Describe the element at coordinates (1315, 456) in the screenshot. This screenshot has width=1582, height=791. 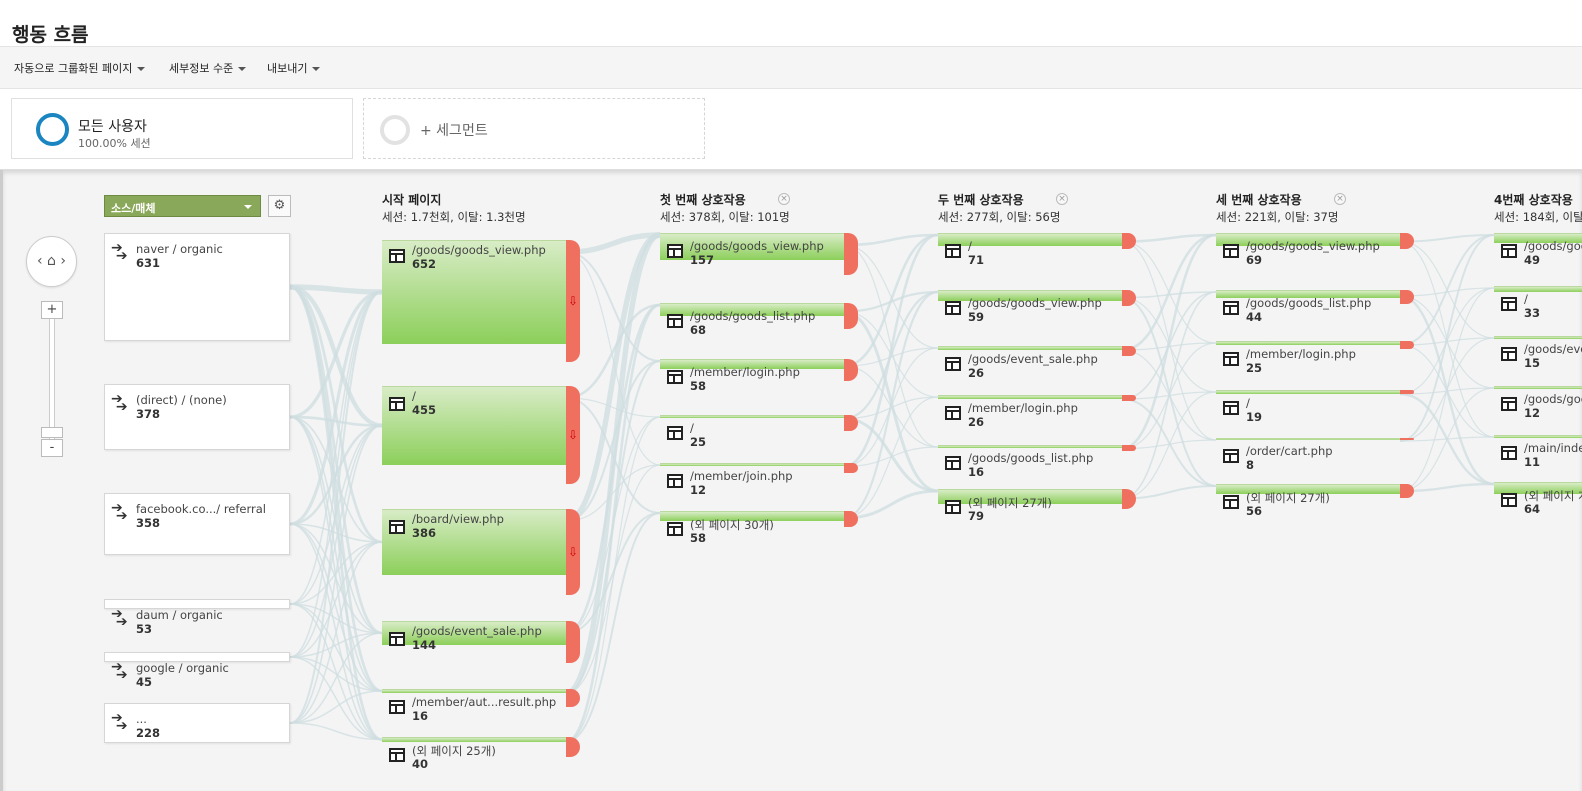
I see `page-node: /order/cart.php 8` at that location.